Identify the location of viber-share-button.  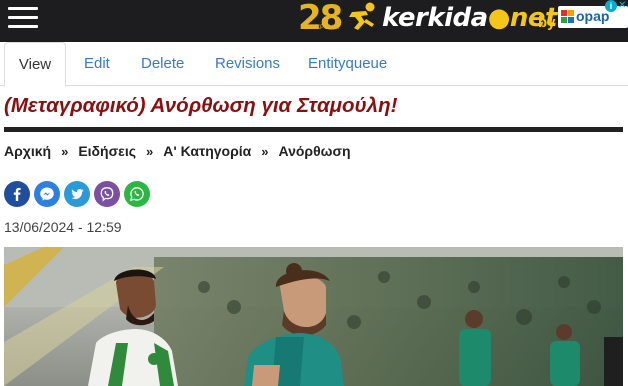
(107, 194).